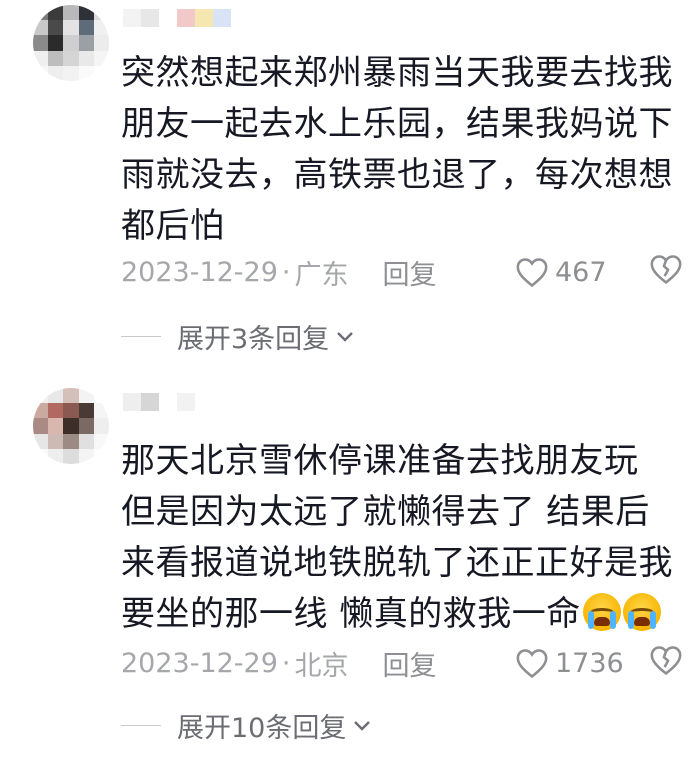  What do you see at coordinates (253, 339) in the screenshot?
I see `expand-replies-label: 展开3条回复` at bounding box center [253, 339].